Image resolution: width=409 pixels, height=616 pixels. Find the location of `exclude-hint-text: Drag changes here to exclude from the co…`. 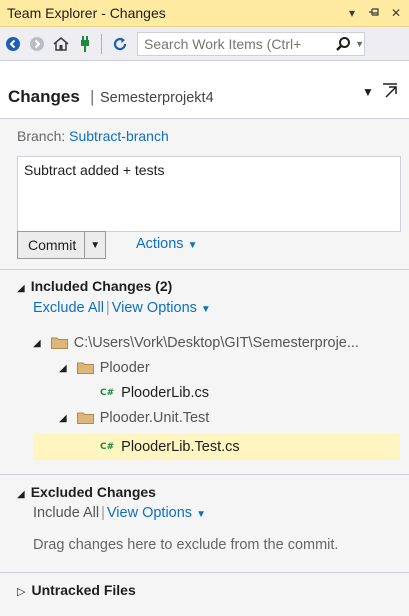

exclude-hint-text: Drag changes here to exclude from the co… is located at coordinates (186, 545).